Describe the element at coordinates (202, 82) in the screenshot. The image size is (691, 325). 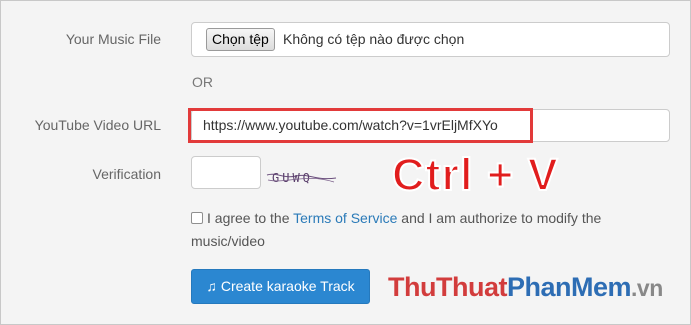
I see `or-separator: OR` at that location.